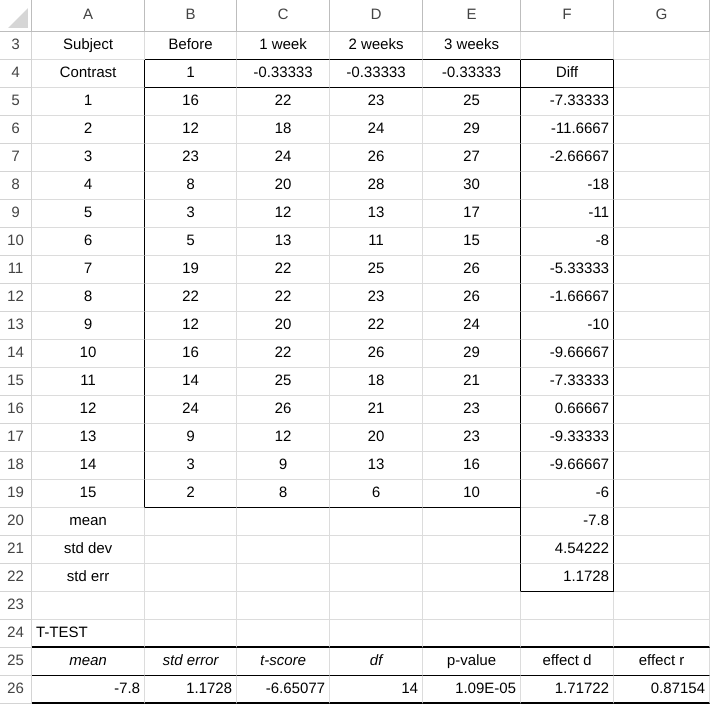 This screenshot has width=714, height=708. What do you see at coordinates (16, 186) in the screenshot?
I see `row-header: 8` at bounding box center [16, 186].